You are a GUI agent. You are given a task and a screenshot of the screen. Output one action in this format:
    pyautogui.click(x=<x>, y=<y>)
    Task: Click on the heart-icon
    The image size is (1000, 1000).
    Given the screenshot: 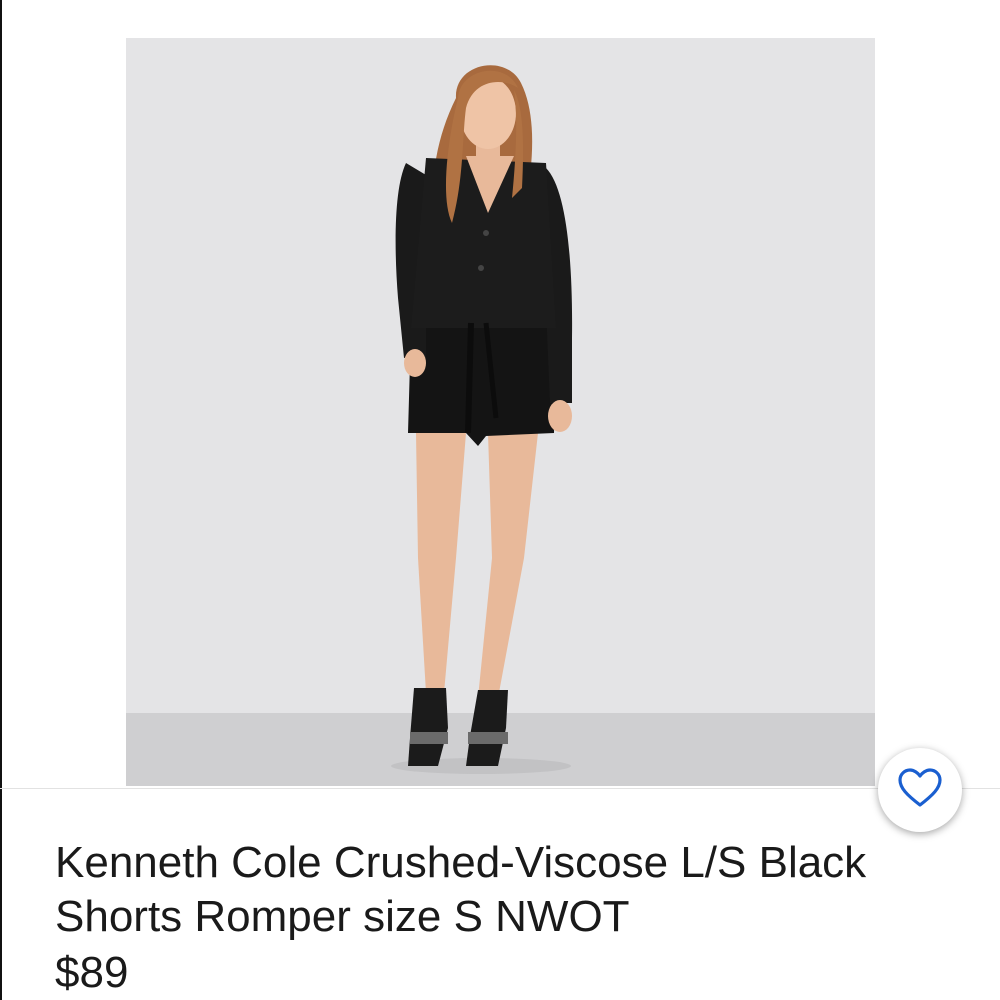 What is the action you would take?
    pyautogui.click(x=920, y=790)
    